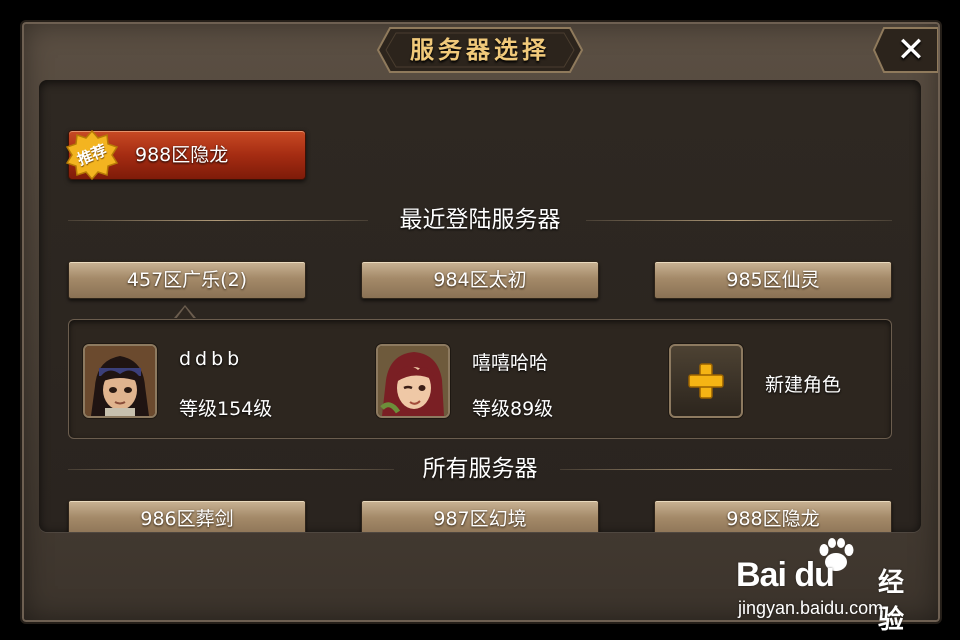  I want to click on recent-servers-title: 最近登陆服务器, so click(480, 220).